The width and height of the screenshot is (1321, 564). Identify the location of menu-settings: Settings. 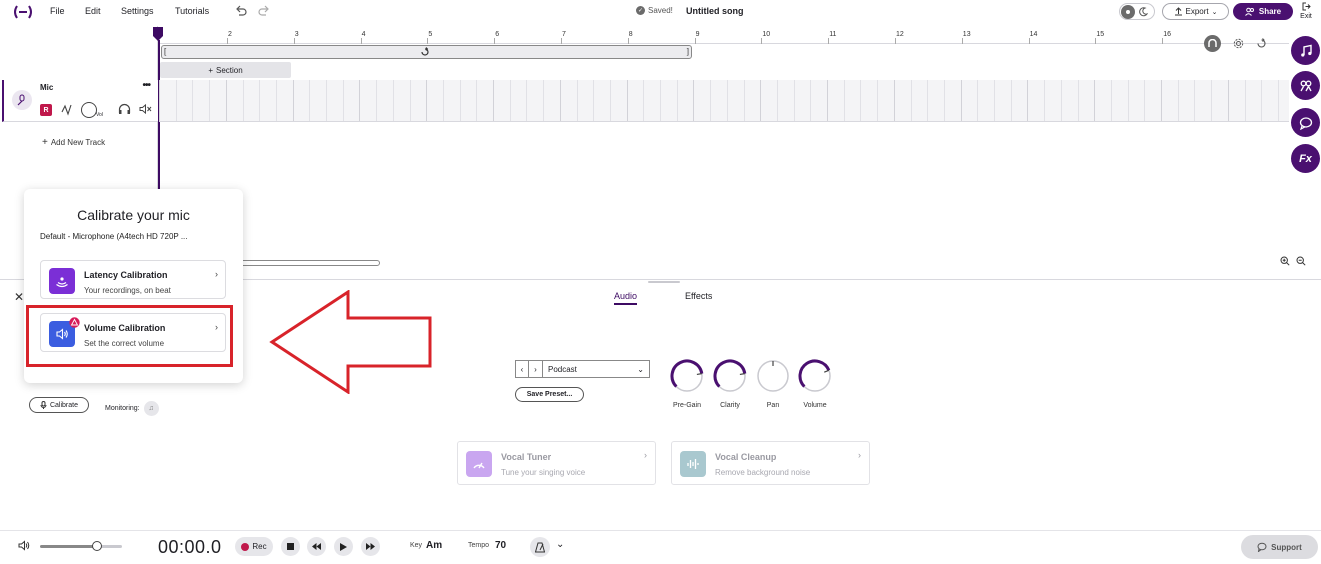
(137, 11).